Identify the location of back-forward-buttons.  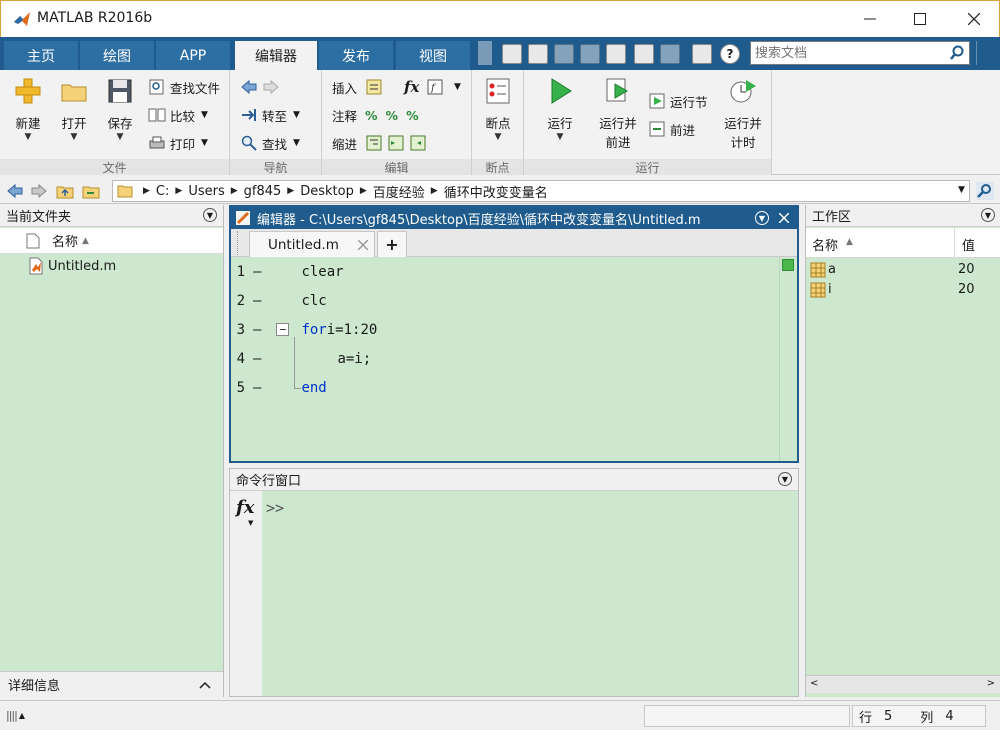
(262, 87).